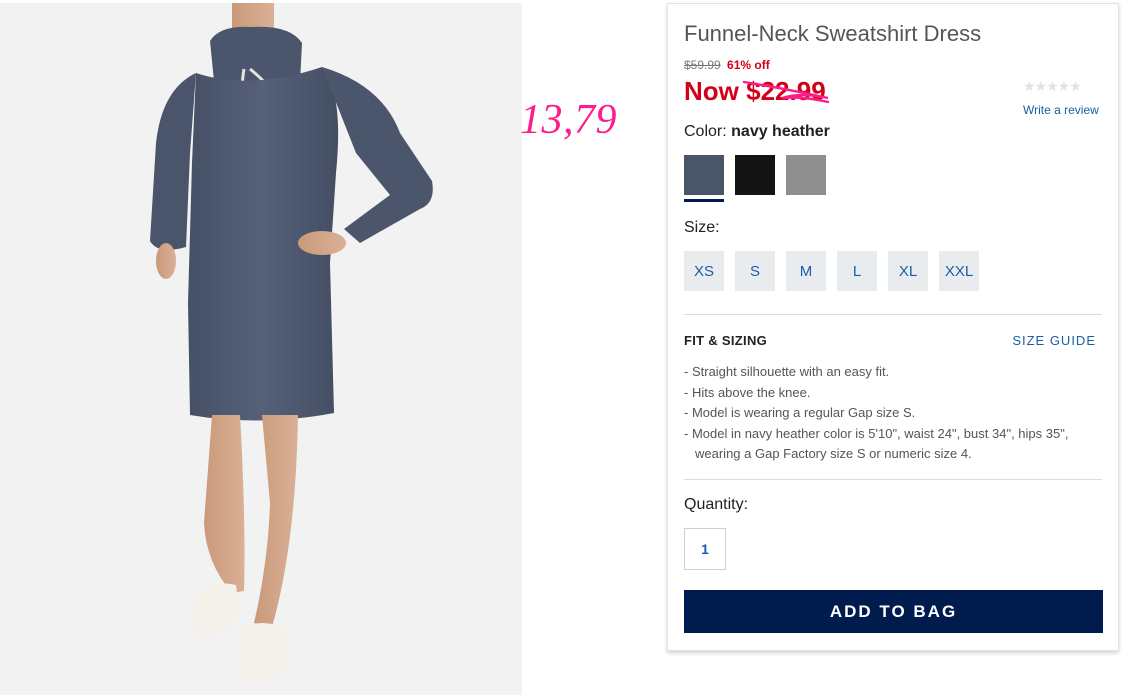  I want to click on discount-badge: 61% off, so click(748, 65).